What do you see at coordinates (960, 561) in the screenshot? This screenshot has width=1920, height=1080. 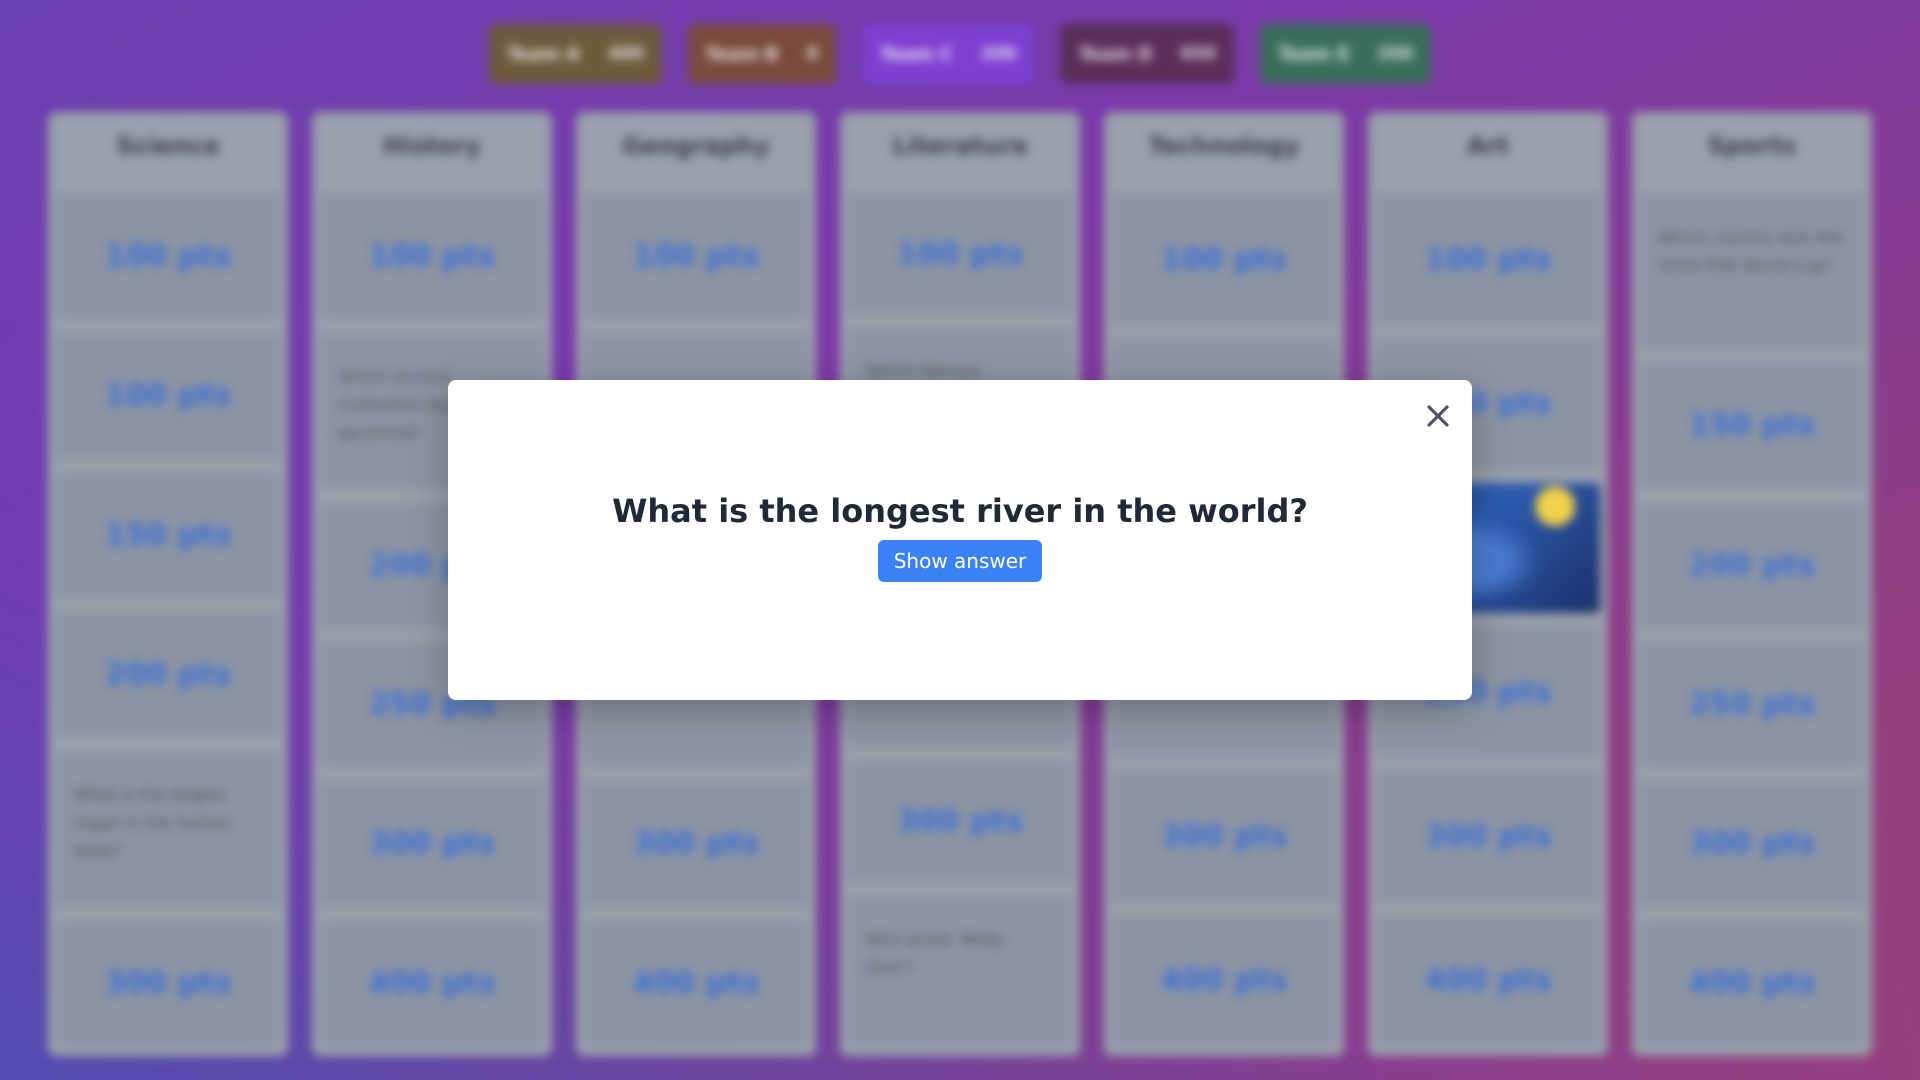 I see `show-answer-button: Show answer` at bounding box center [960, 561].